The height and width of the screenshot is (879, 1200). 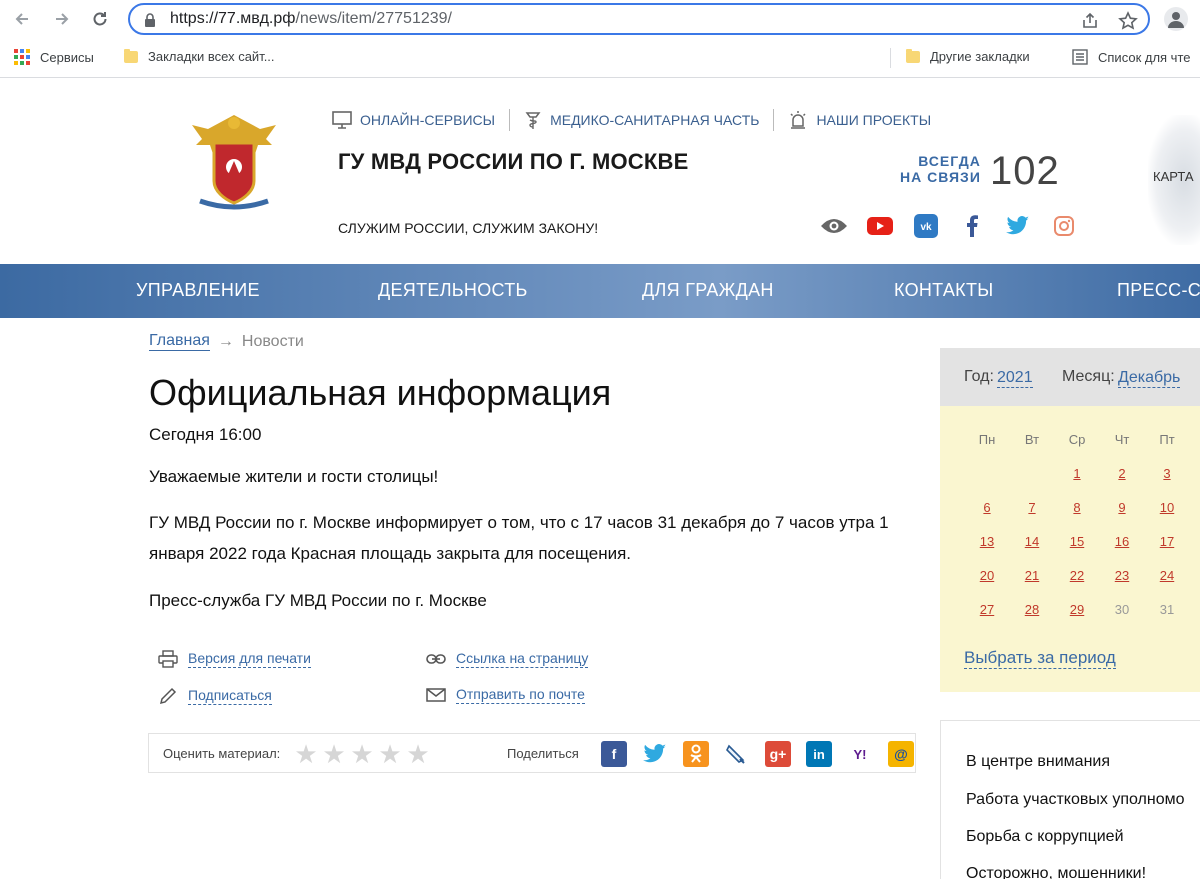 What do you see at coordinates (1090, 21) in the screenshot?
I see `share-page-icon` at bounding box center [1090, 21].